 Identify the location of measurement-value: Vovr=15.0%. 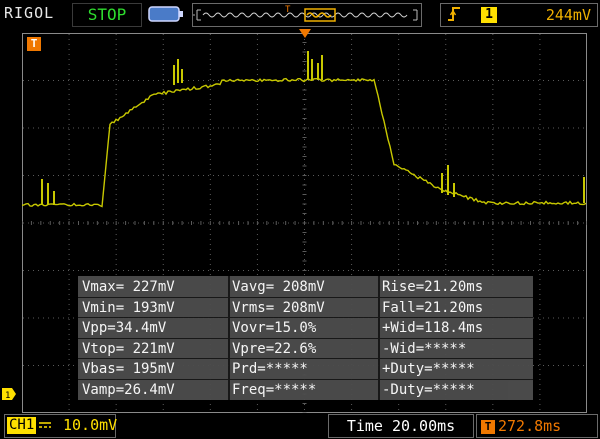
(305, 328).